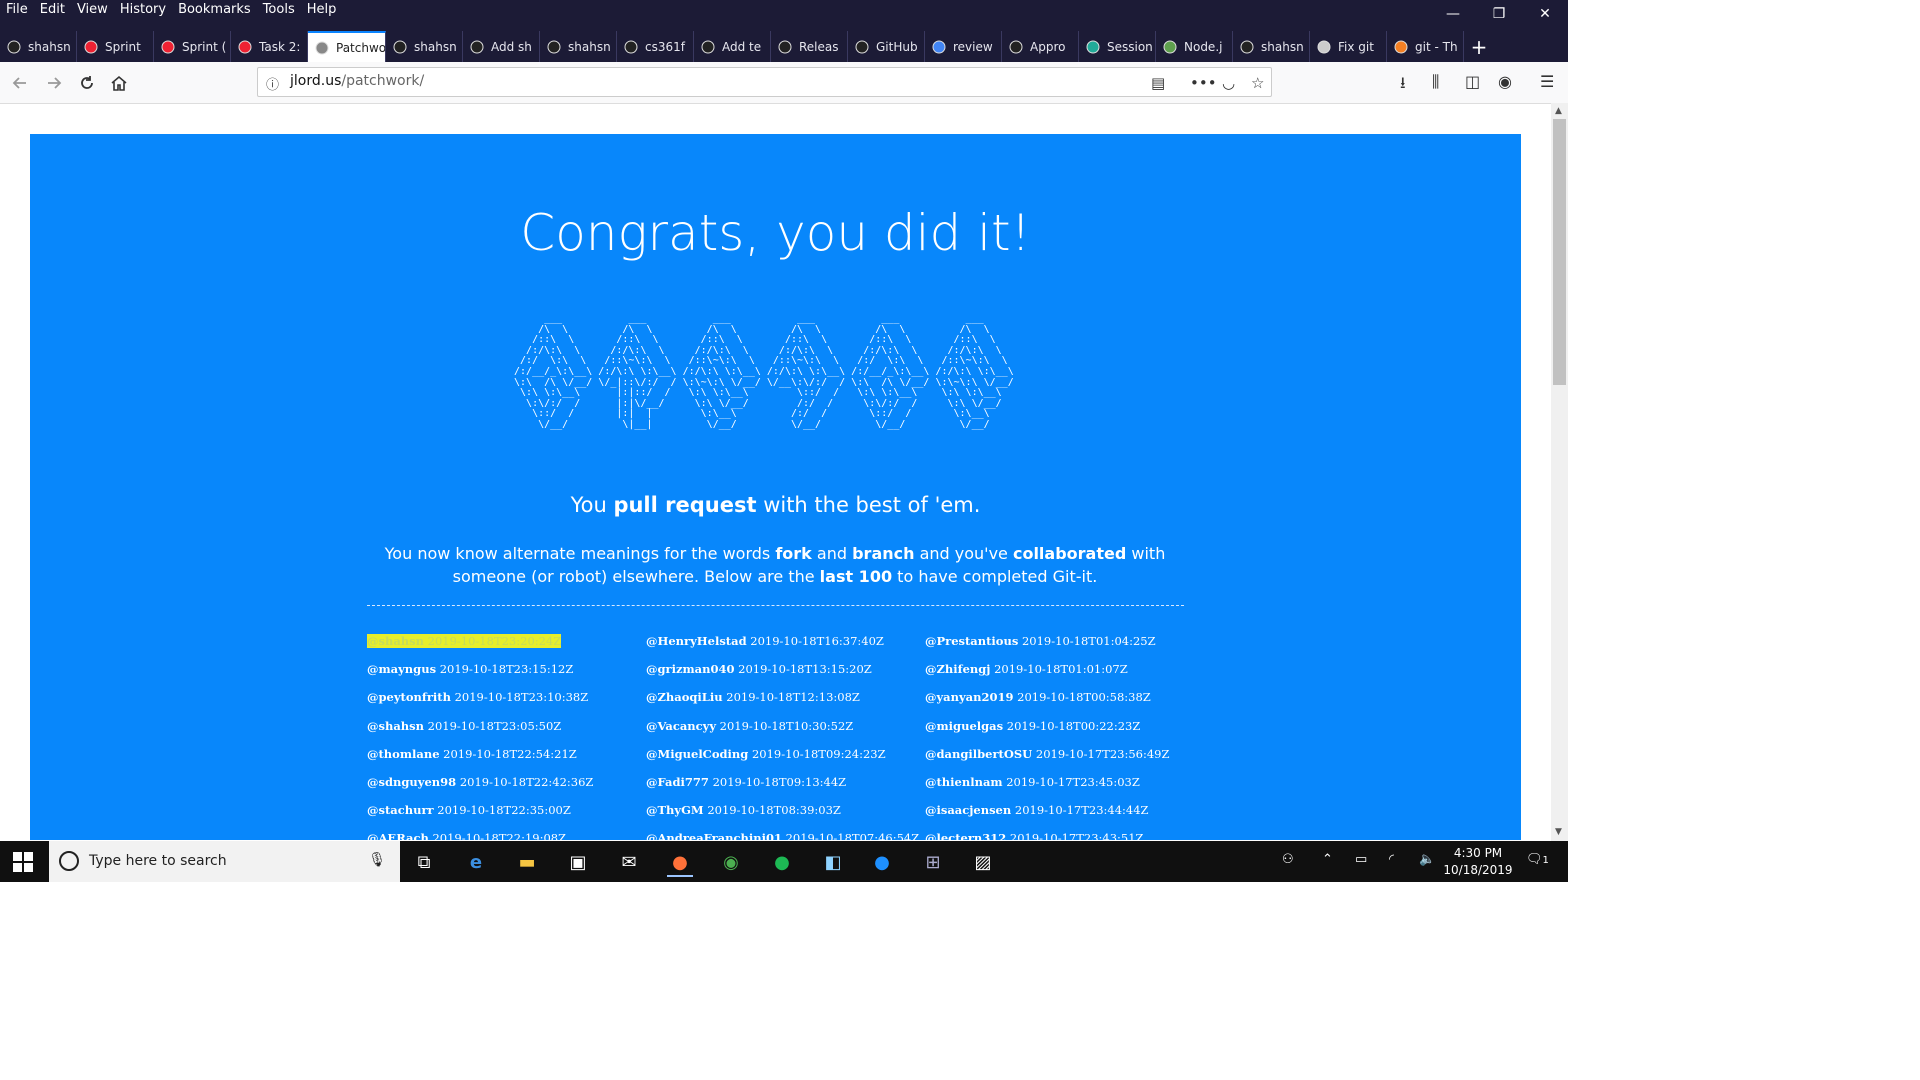 This screenshot has width=1920, height=1080. I want to click on tab-9: Add te, so click(732, 46).